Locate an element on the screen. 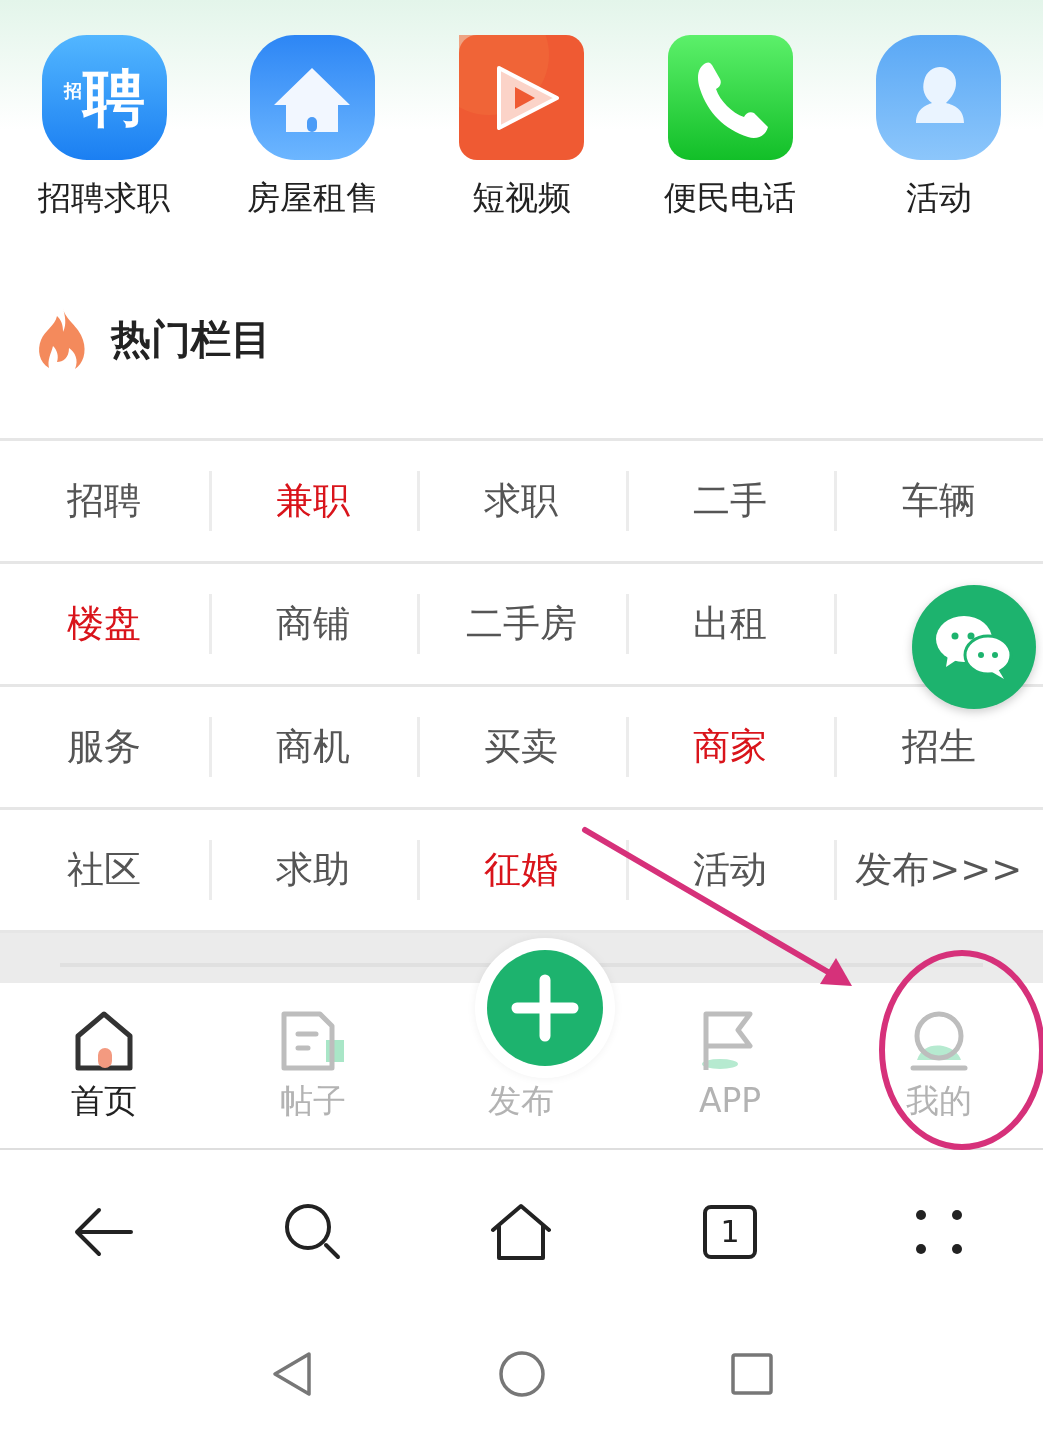 The image size is (1043, 1432). shortcut-label: 招聘求职 is located at coordinates (104, 198).